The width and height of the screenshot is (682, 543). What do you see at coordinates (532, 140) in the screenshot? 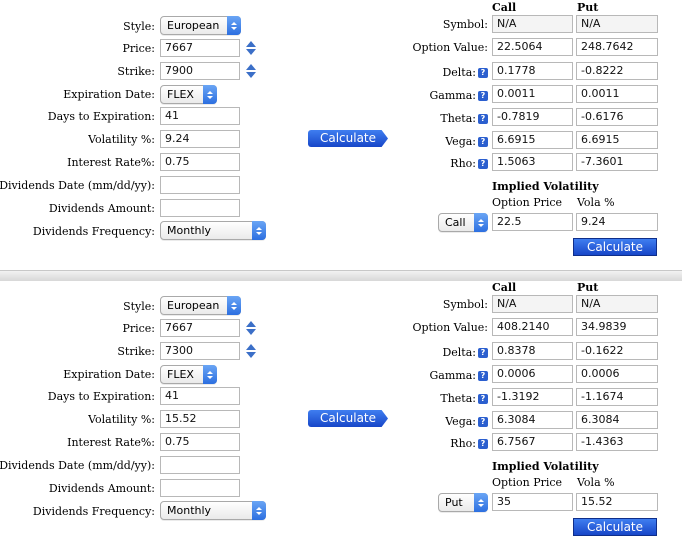
I see `vega-call-field: 6.6915` at bounding box center [532, 140].